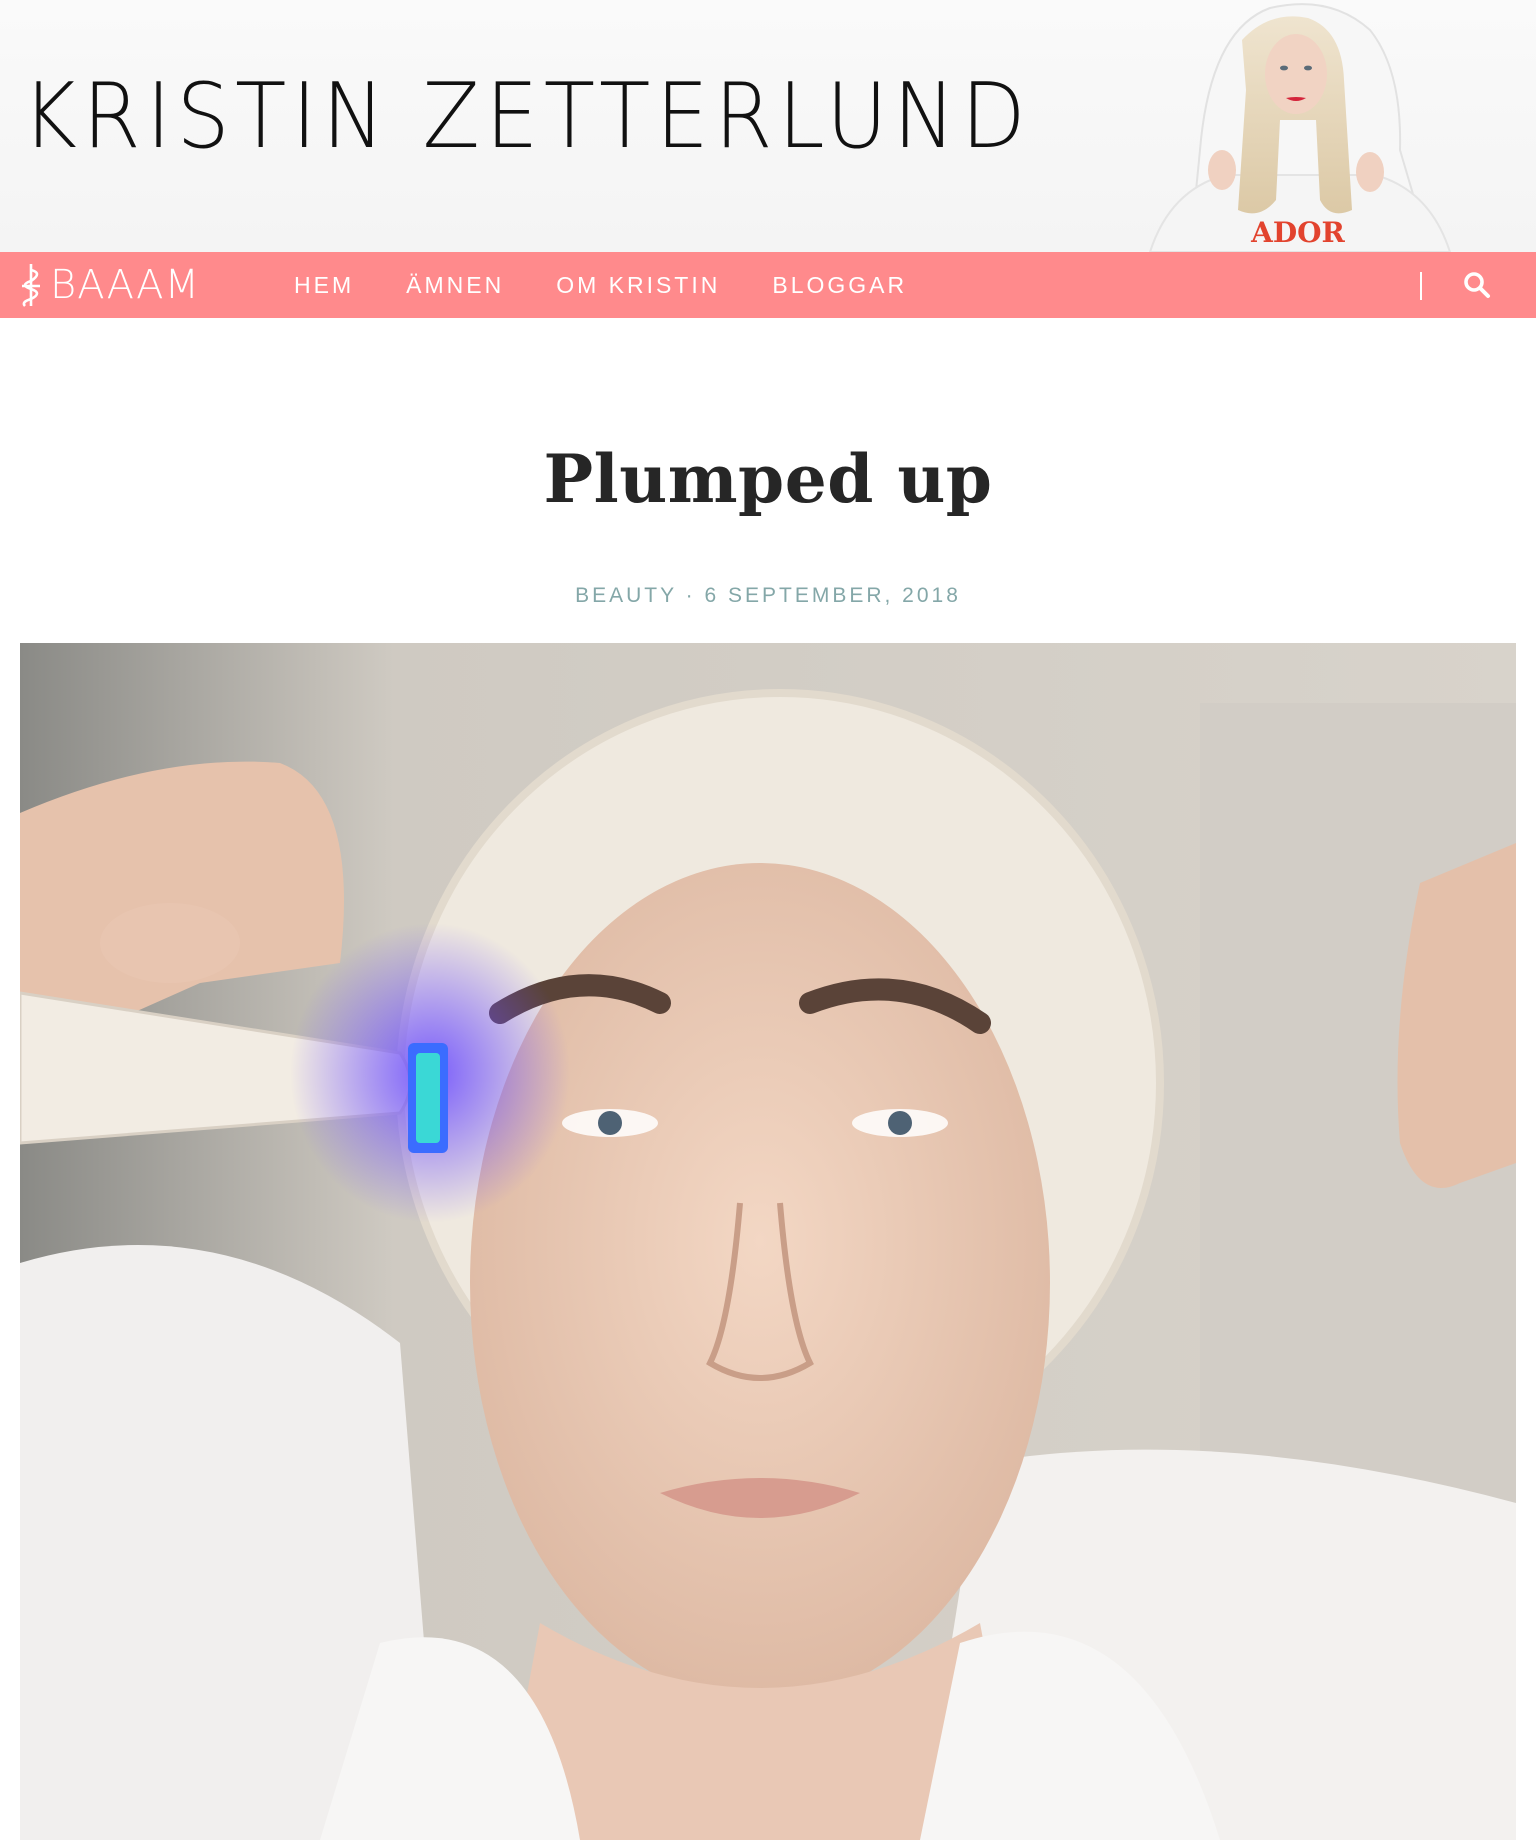  What do you see at coordinates (626, 595) in the screenshot?
I see `post-category-link: BEAUTY` at bounding box center [626, 595].